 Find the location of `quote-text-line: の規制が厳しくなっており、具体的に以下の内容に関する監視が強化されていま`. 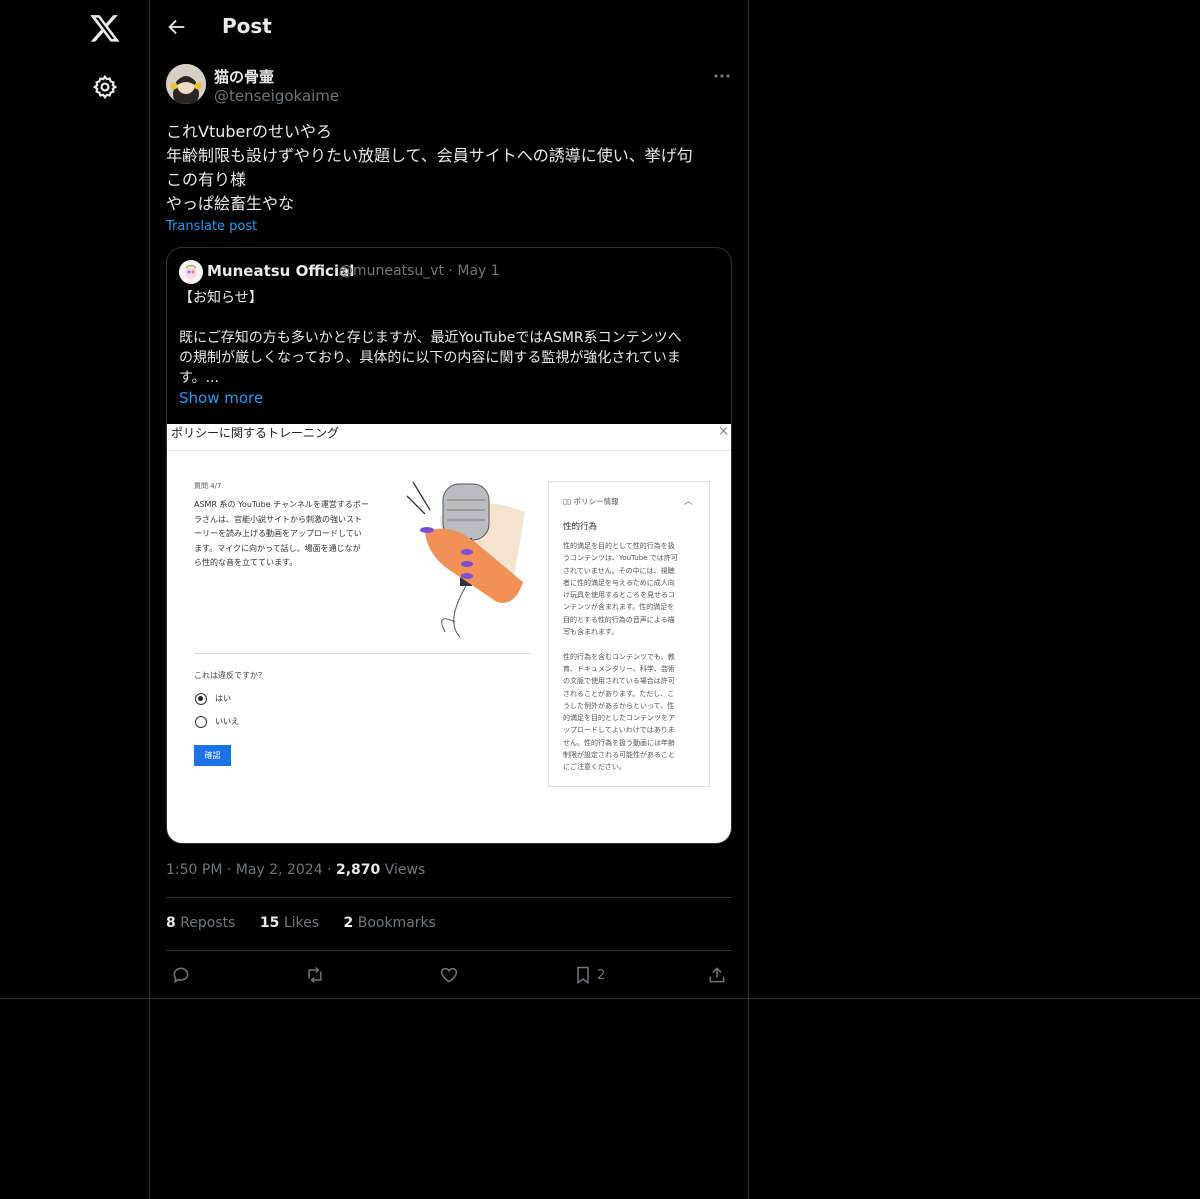

quote-text-line: の規制が厳しくなっており、具体的に以下の内容に関する監視が強化されていま is located at coordinates (430, 358).